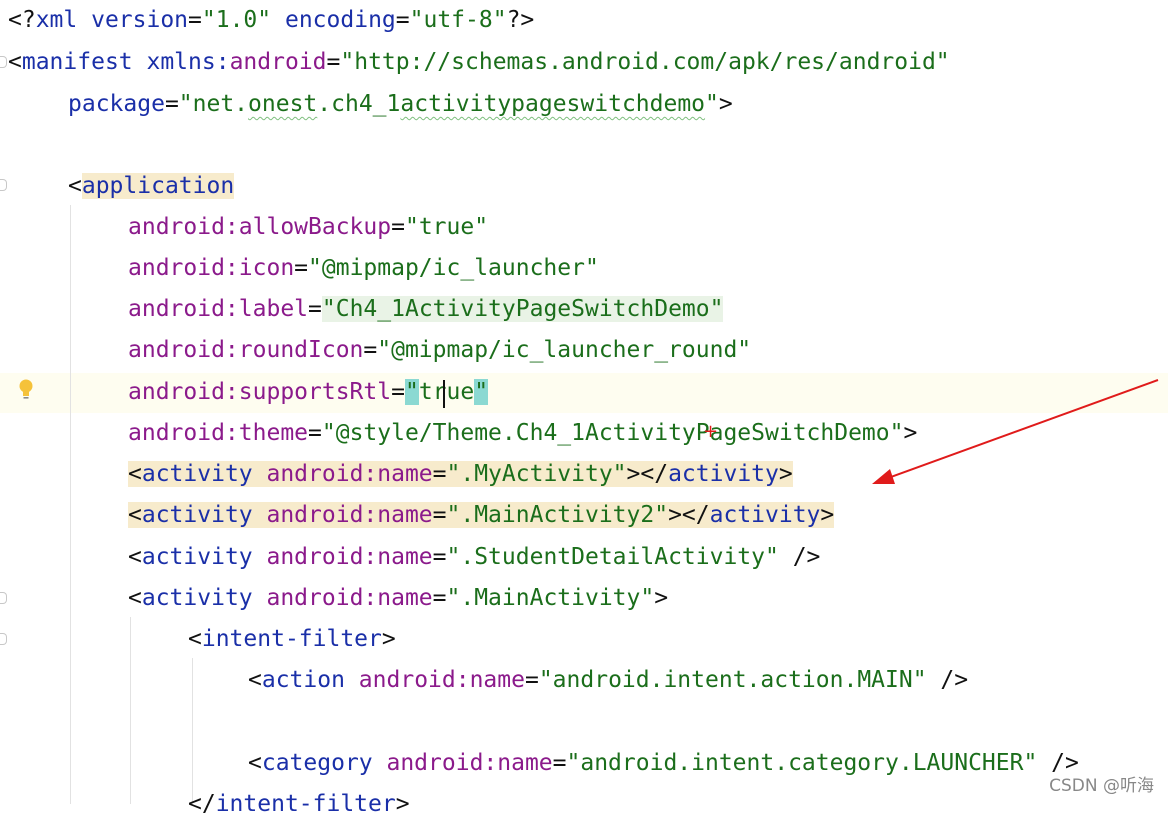  Describe the element at coordinates (1015, 431) in the screenshot. I see `red-arrow-annotation` at that location.